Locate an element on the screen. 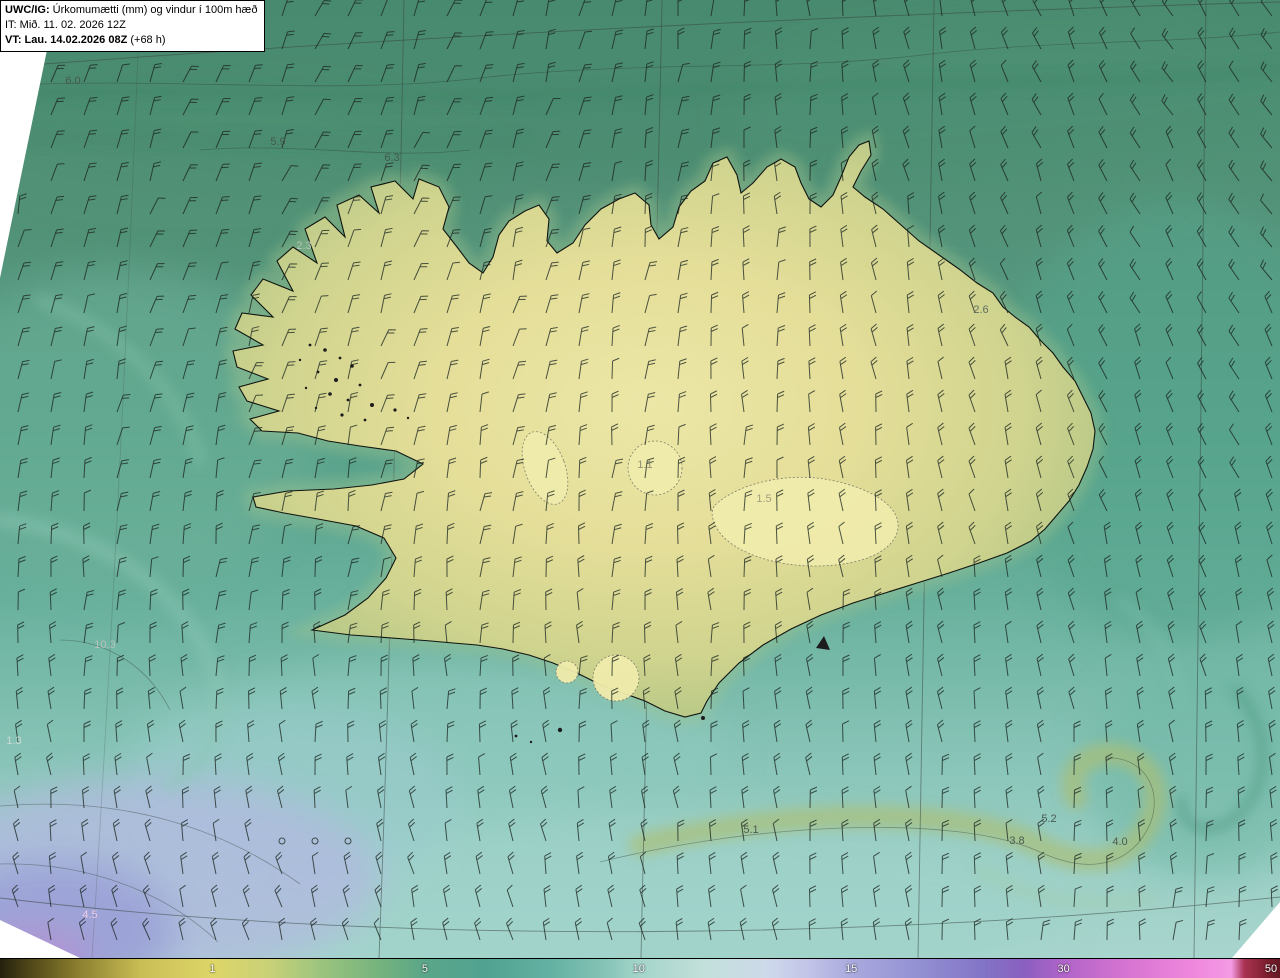 Image resolution: width=1280 pixels, height=978 pixels. contour-label: 5.2 is located at coordinates (1048, 819).